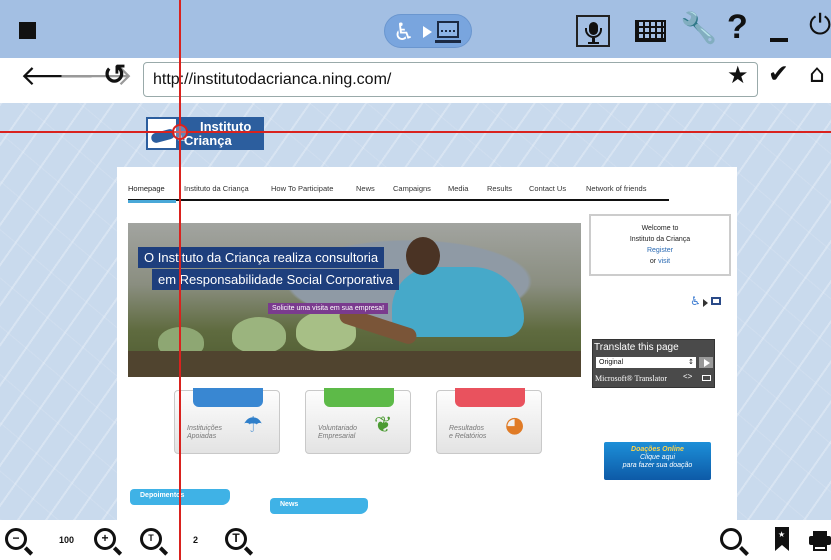 The image size is (831, 560). What do you see at coordinates (180, 280) in the screenshot?
I see `crosshair-vertical-line` at bounding box center [180, 280].